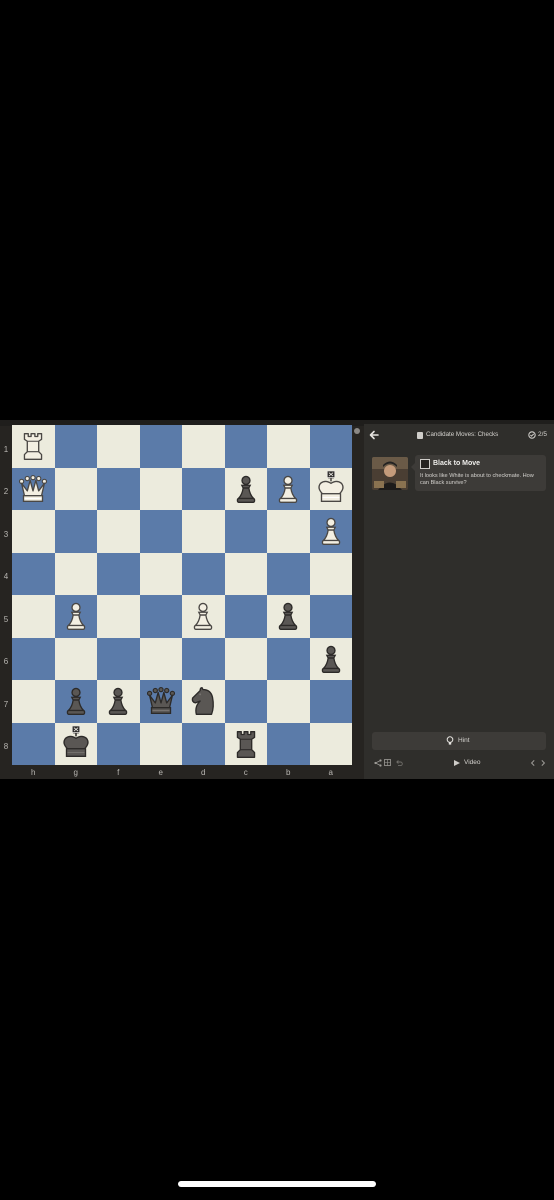 The image size is (554, 1200). Describe the element at coordinates (277, 1184) in the screenshot. I see `home-indicator` at that location.